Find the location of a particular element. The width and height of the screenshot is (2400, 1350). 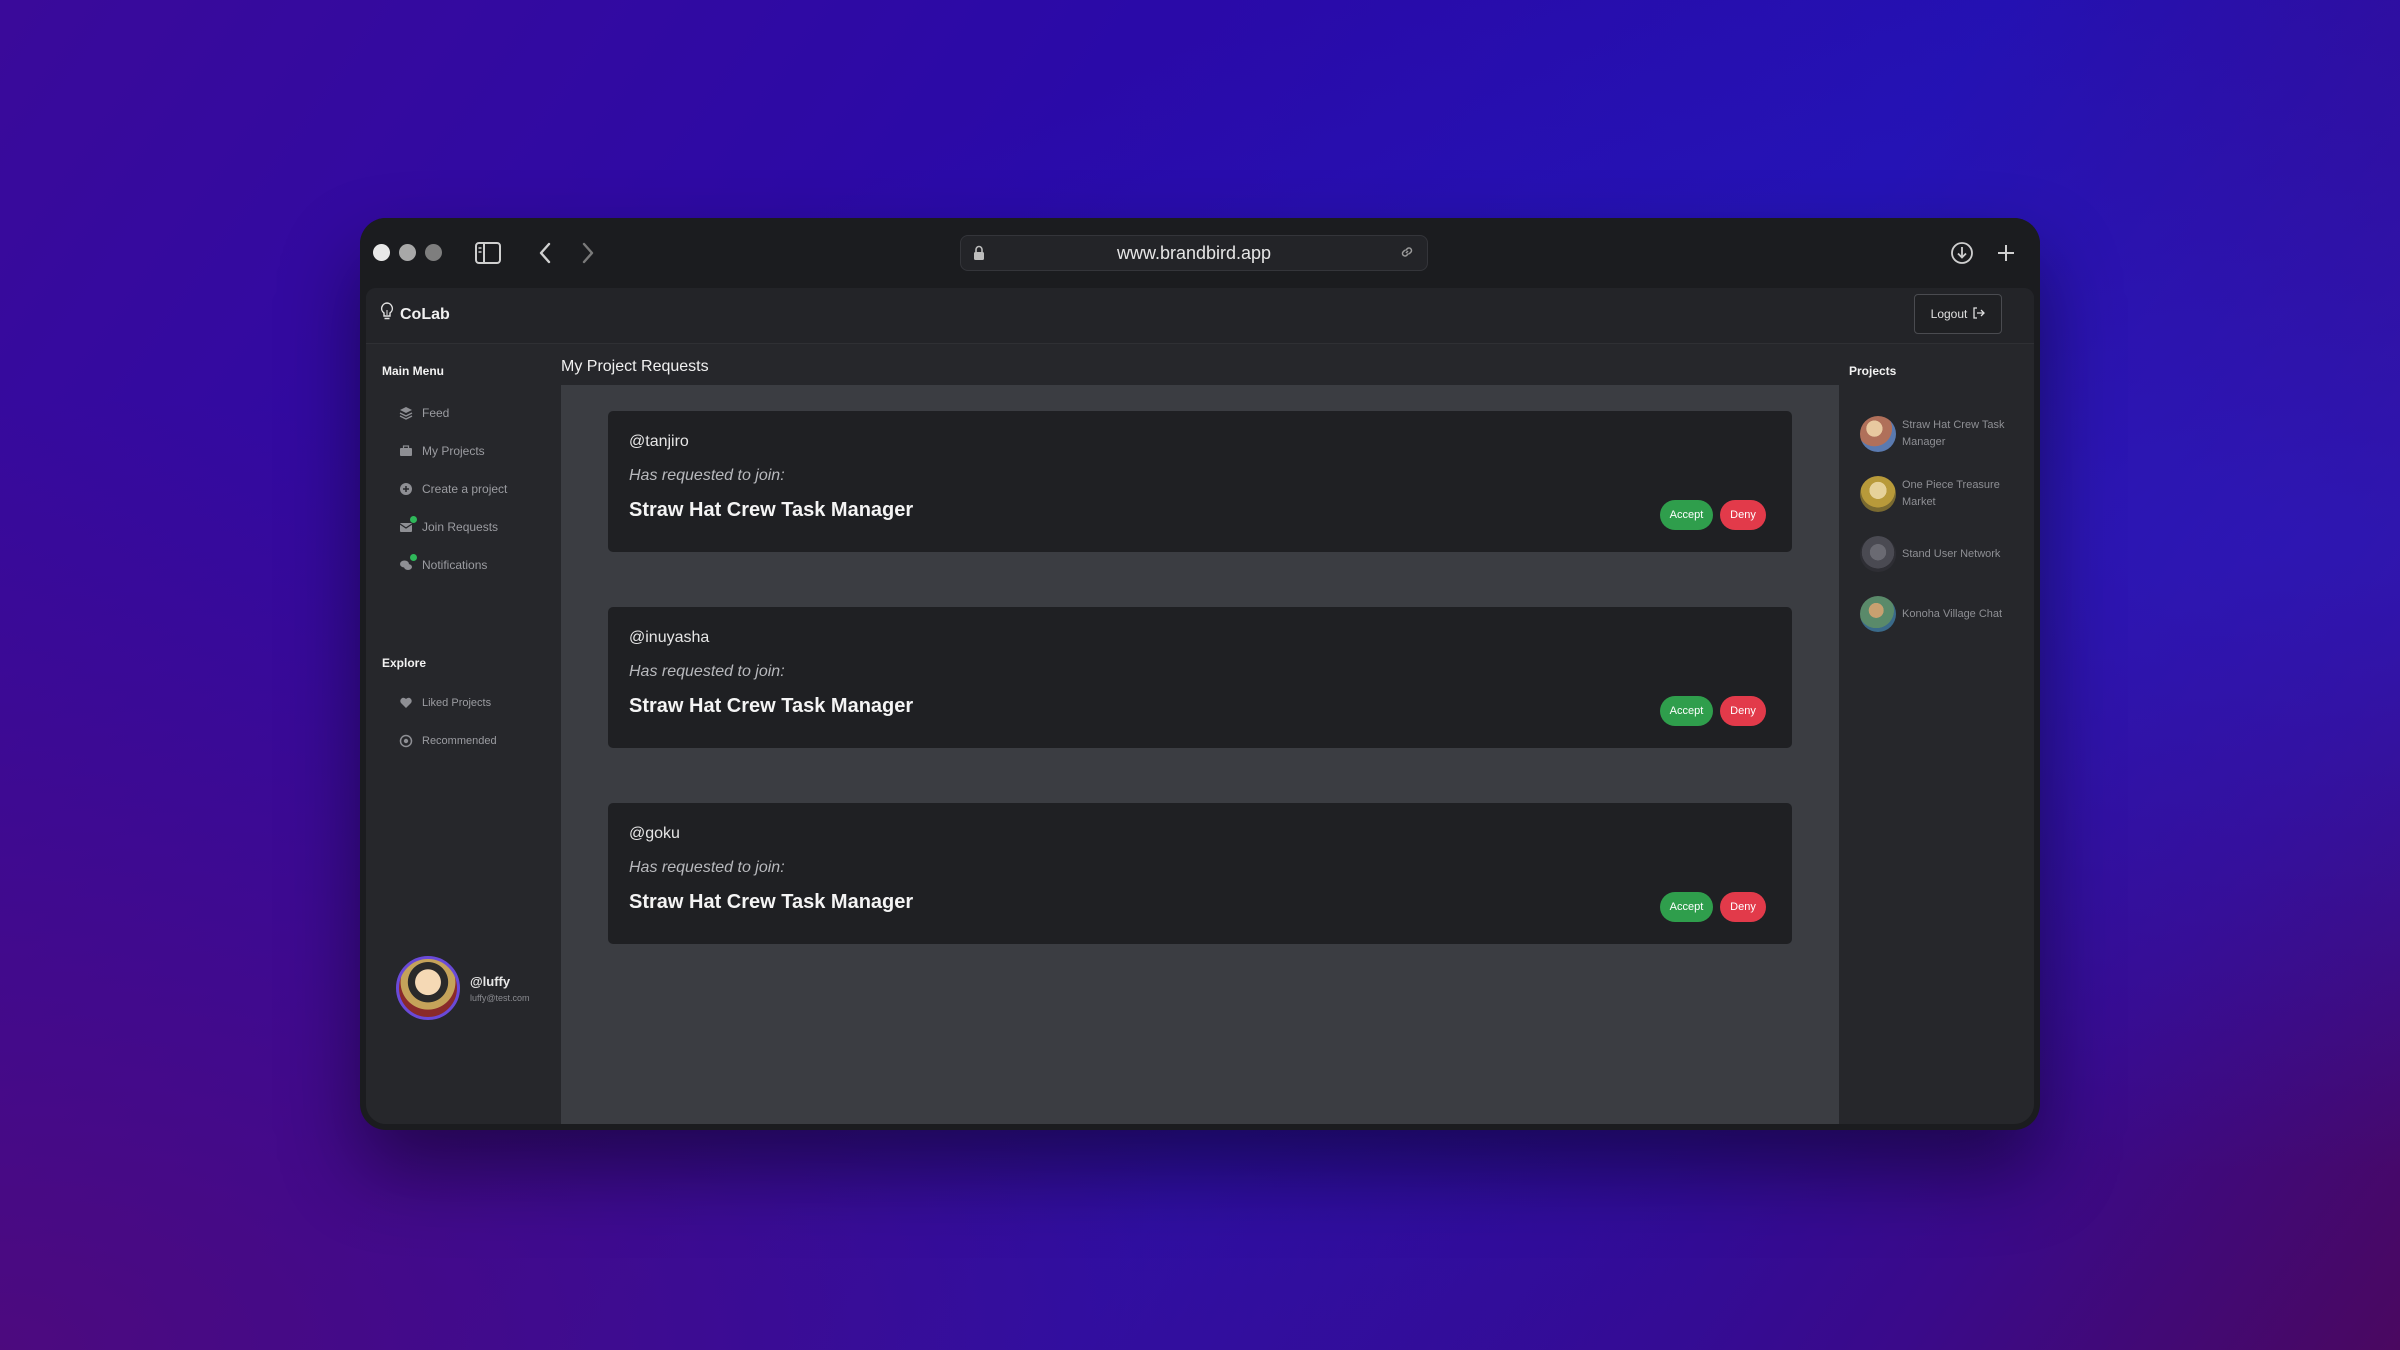

plus-circle-icon is located at coordinates (406, 489).